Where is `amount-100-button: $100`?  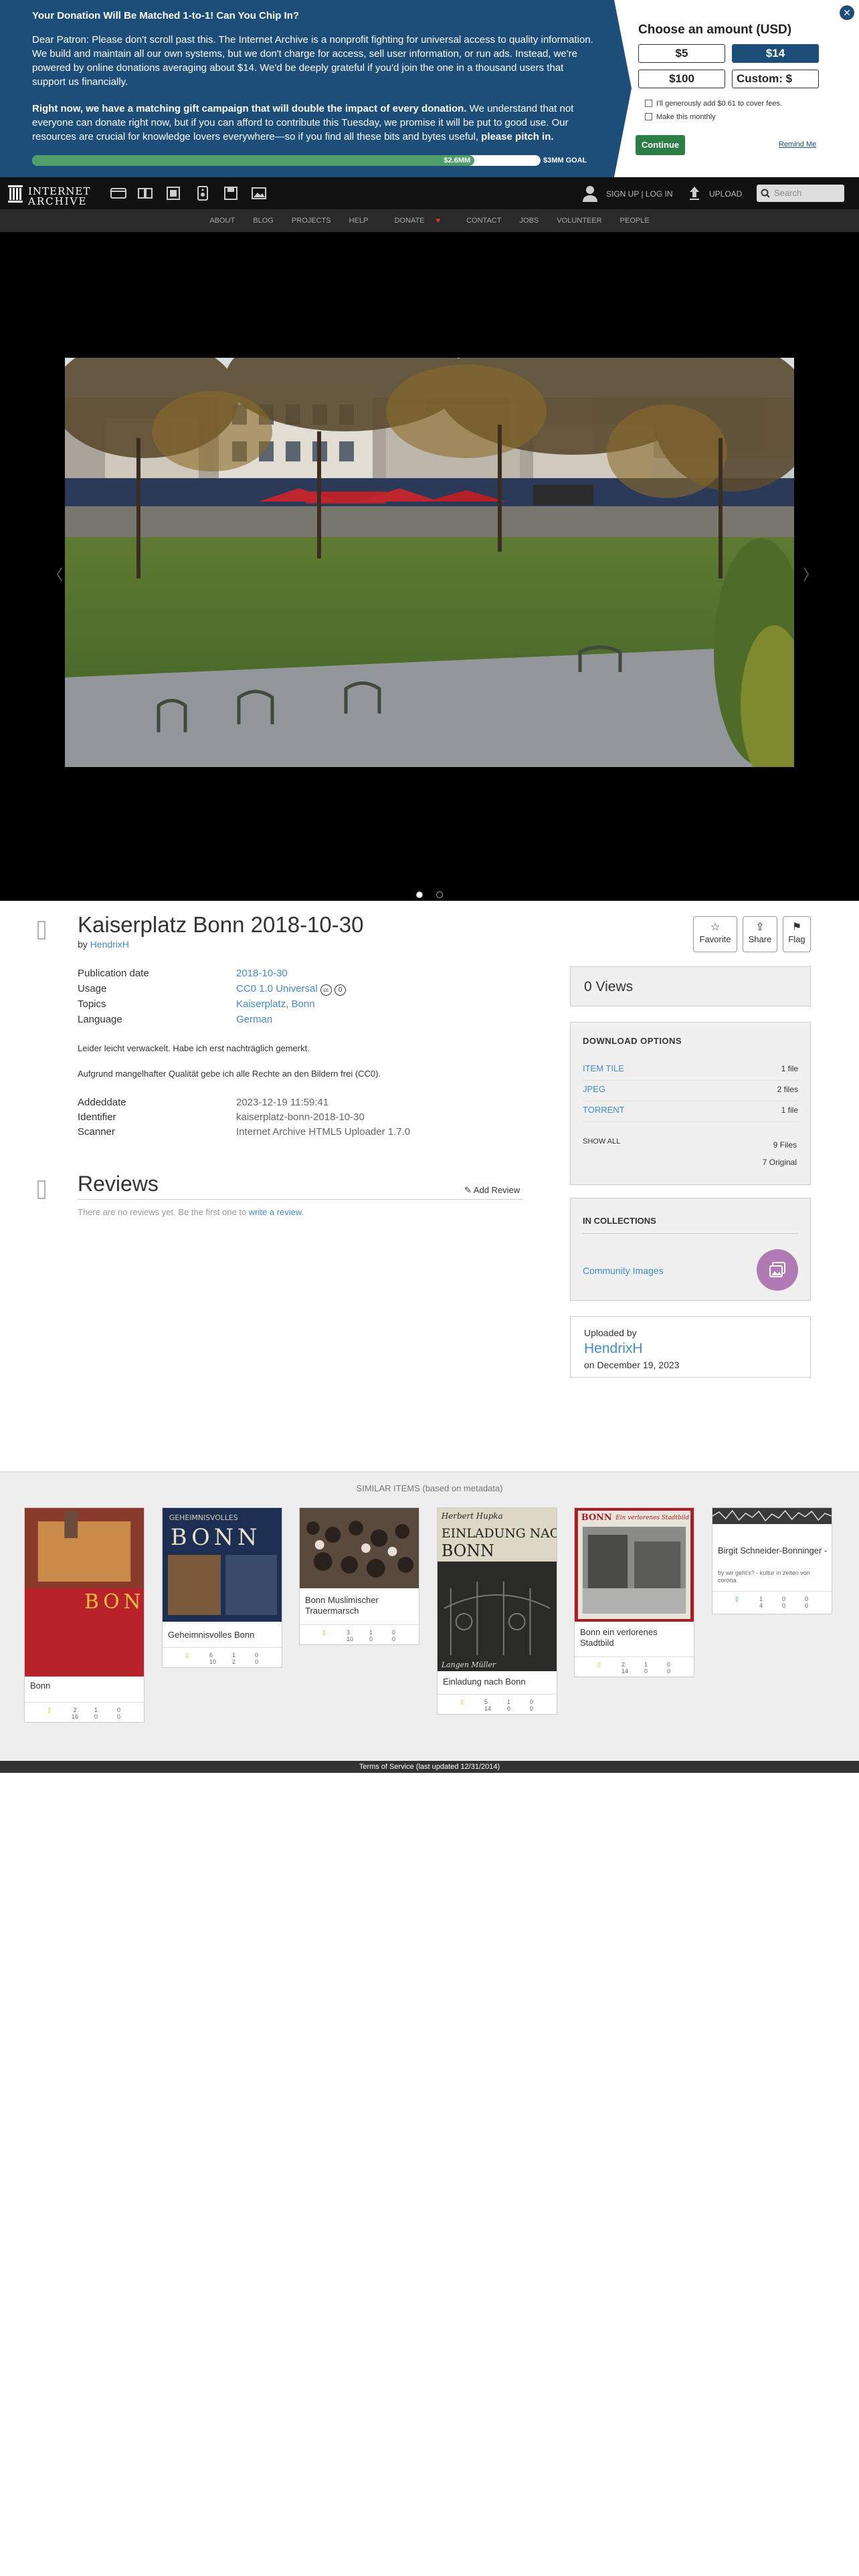
amount-100-button: $100 is located at coordinates (682, 79).